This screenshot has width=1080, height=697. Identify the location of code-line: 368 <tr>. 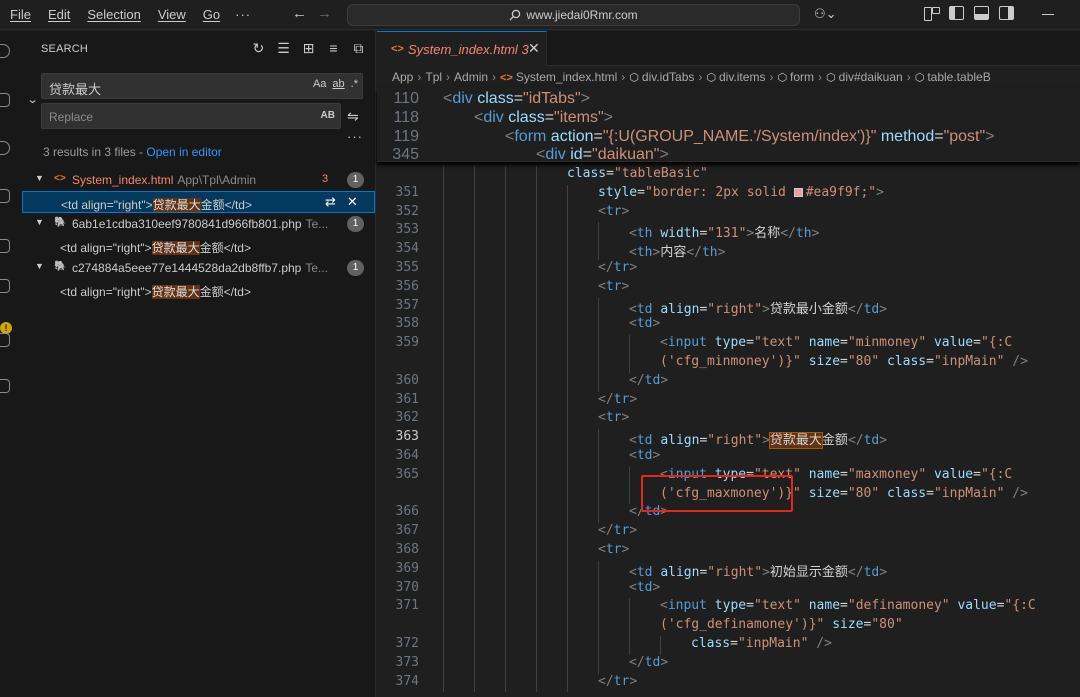
(728, 551).